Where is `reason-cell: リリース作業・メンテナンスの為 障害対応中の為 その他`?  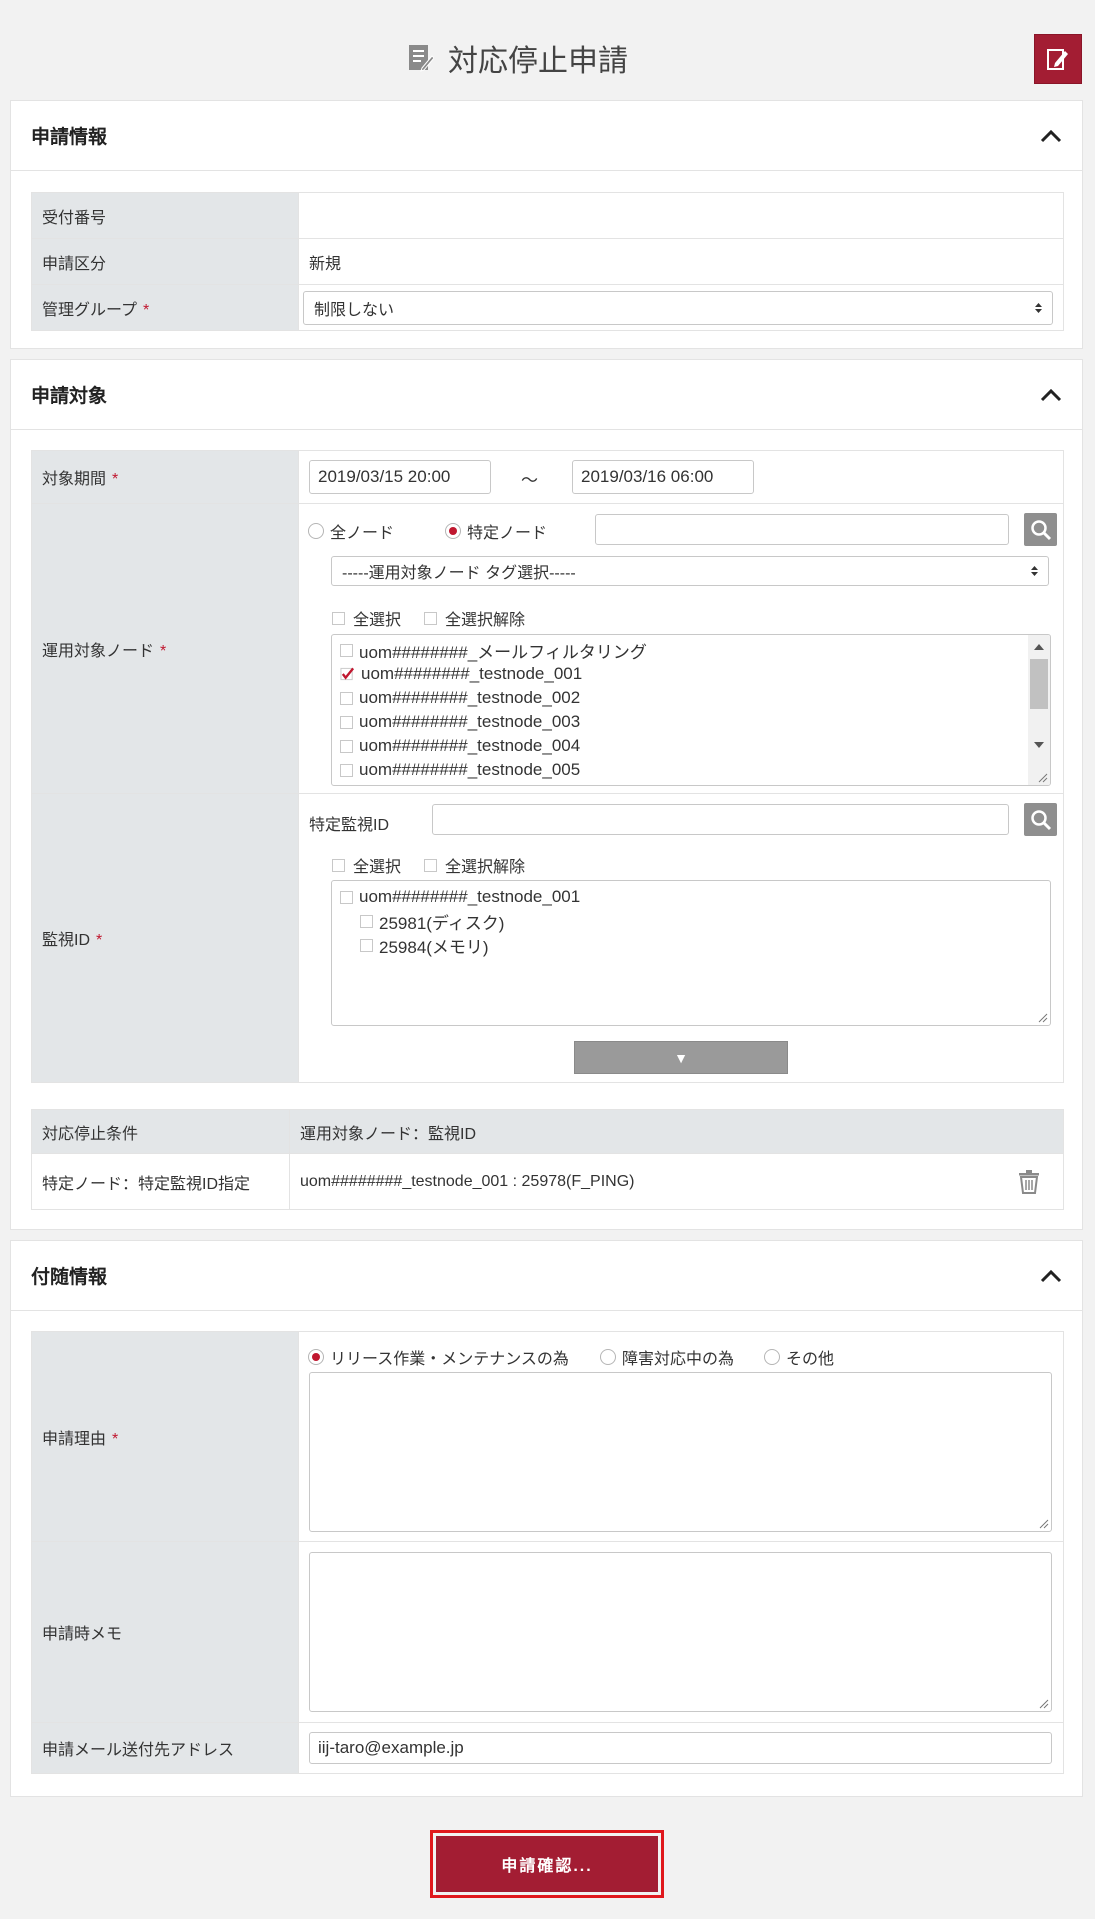 reason-cell: リリース作業・メンテナンスの為 障害対応中の為 その他 is located at coordinates (681, 1436).